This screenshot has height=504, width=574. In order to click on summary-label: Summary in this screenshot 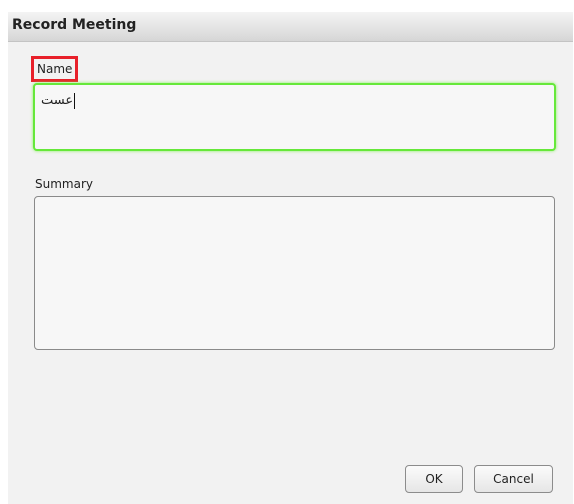, I will do `click(64, 184)`.